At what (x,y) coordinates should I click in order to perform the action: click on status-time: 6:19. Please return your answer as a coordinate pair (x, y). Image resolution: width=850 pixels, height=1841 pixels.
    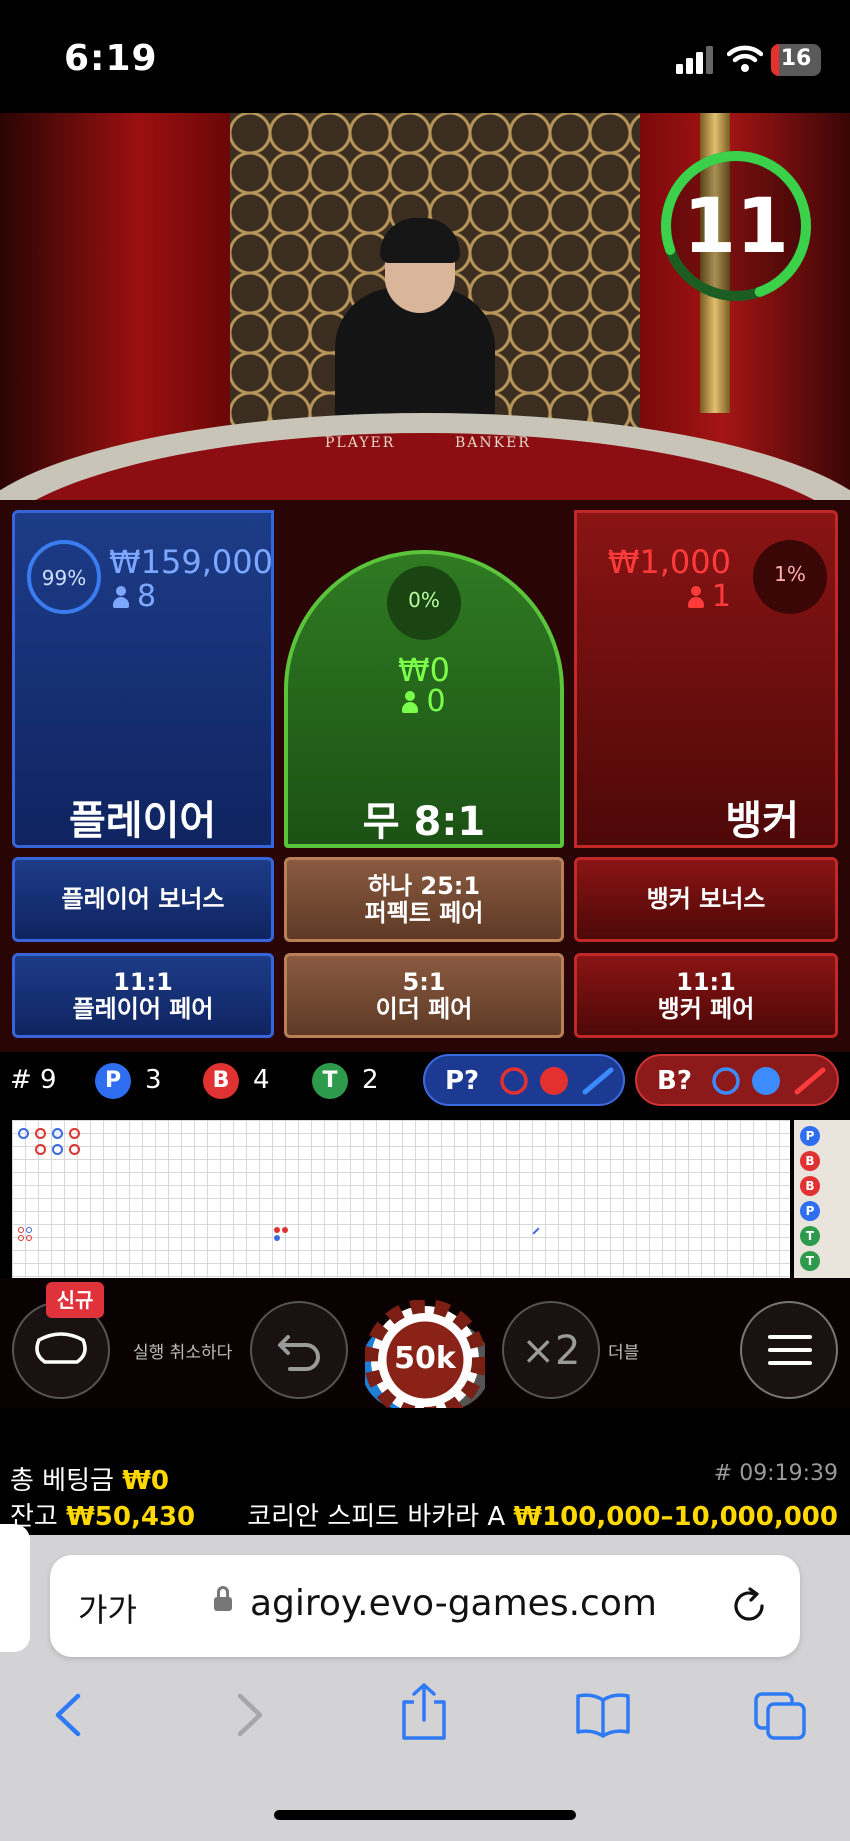
    Looking at the image, I should click on (111, 58).